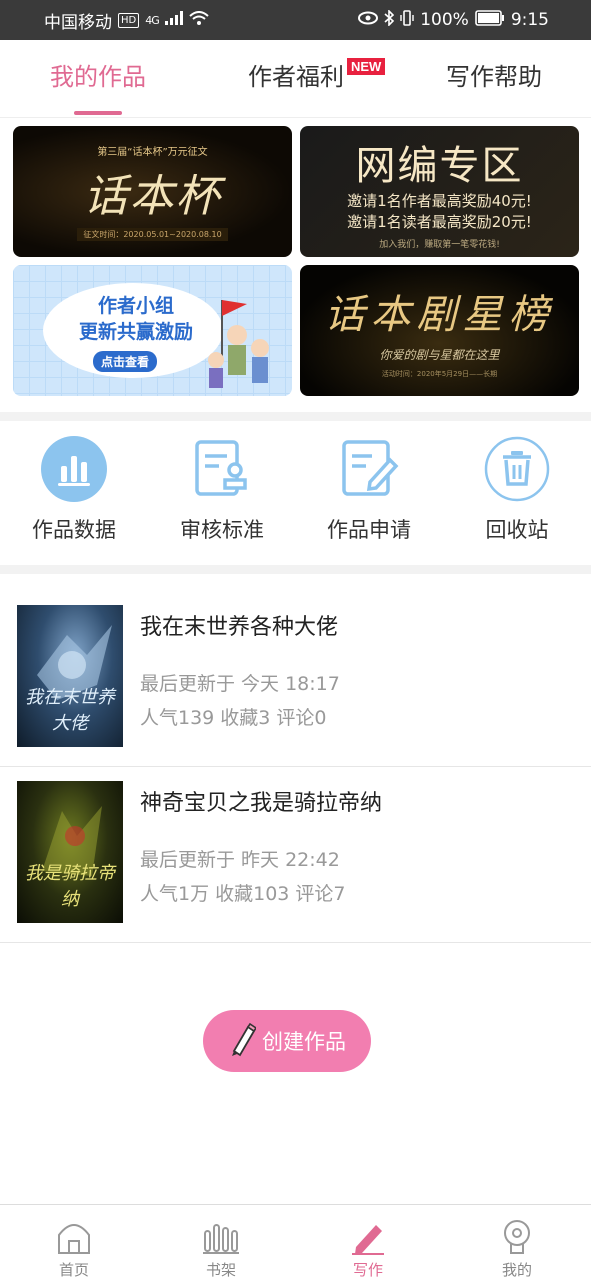  What do you see at coordinates (221, 1233) in the screenshot?
I see `bookshelf-icon` at bounding box center [221, 1233].